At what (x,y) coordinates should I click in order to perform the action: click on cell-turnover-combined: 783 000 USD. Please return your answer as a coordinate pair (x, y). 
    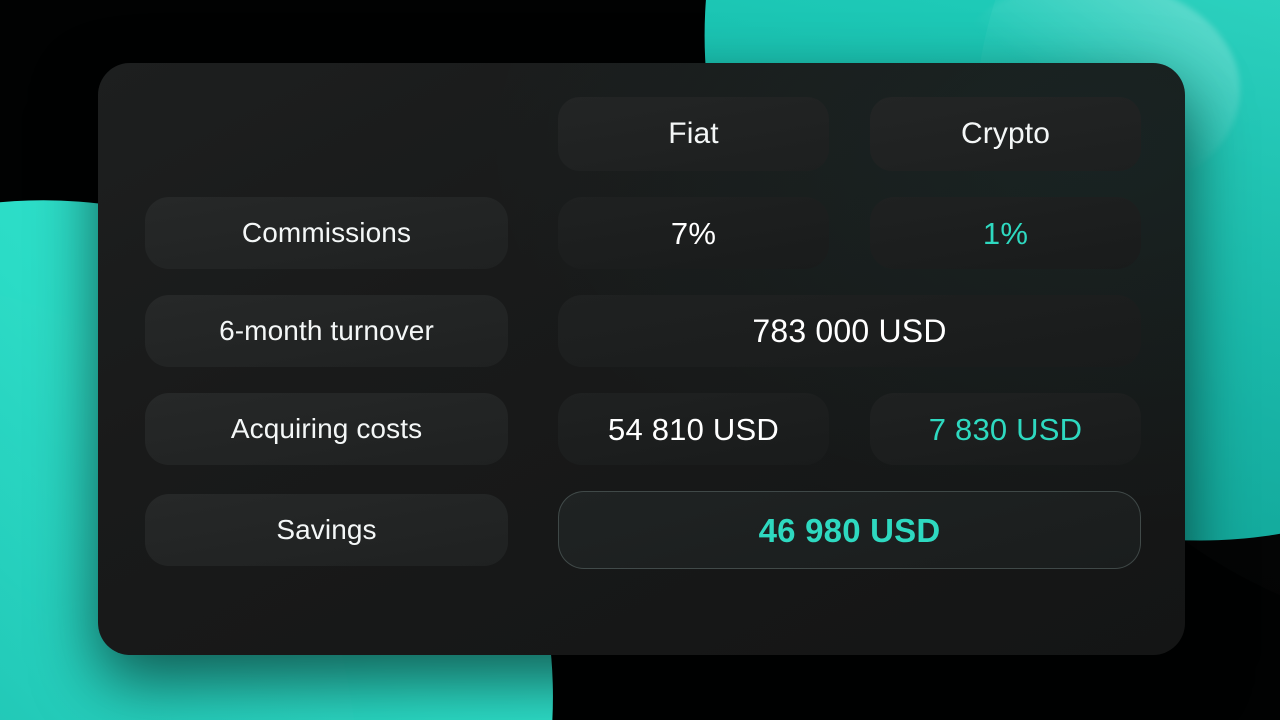
    Looking at the image, I should click on (849, 331).